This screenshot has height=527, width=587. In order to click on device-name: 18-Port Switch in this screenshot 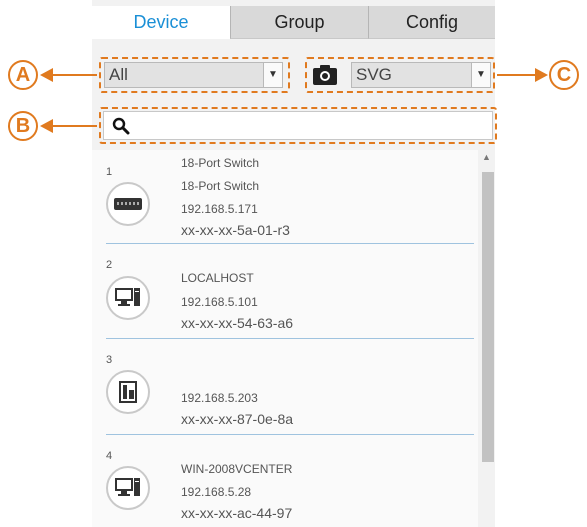, I will do `click(220, 163)`.